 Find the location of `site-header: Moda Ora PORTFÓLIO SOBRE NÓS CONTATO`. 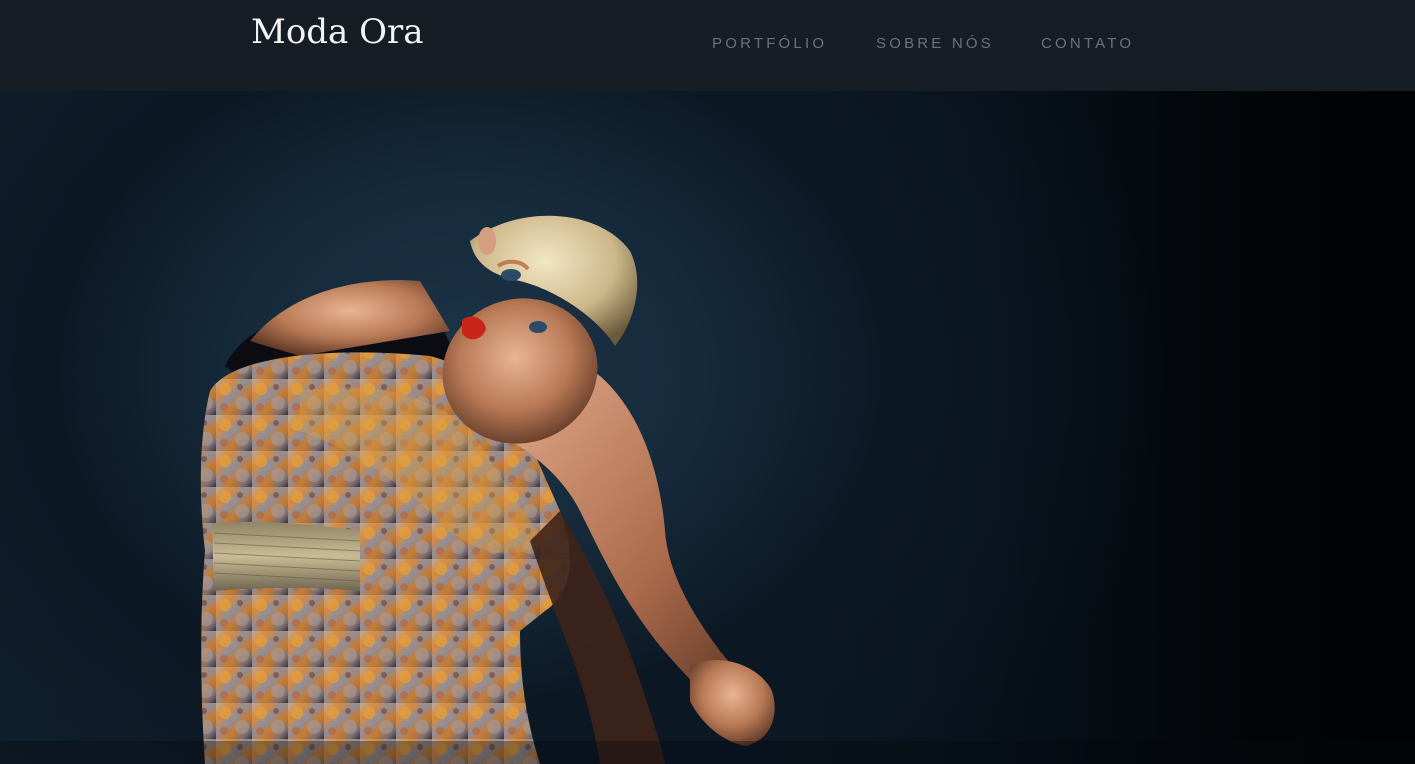

site-header: Moda Ora PORTFÓLIO SOBRE NÓS CONTATO is located at coordinates (707, 45).